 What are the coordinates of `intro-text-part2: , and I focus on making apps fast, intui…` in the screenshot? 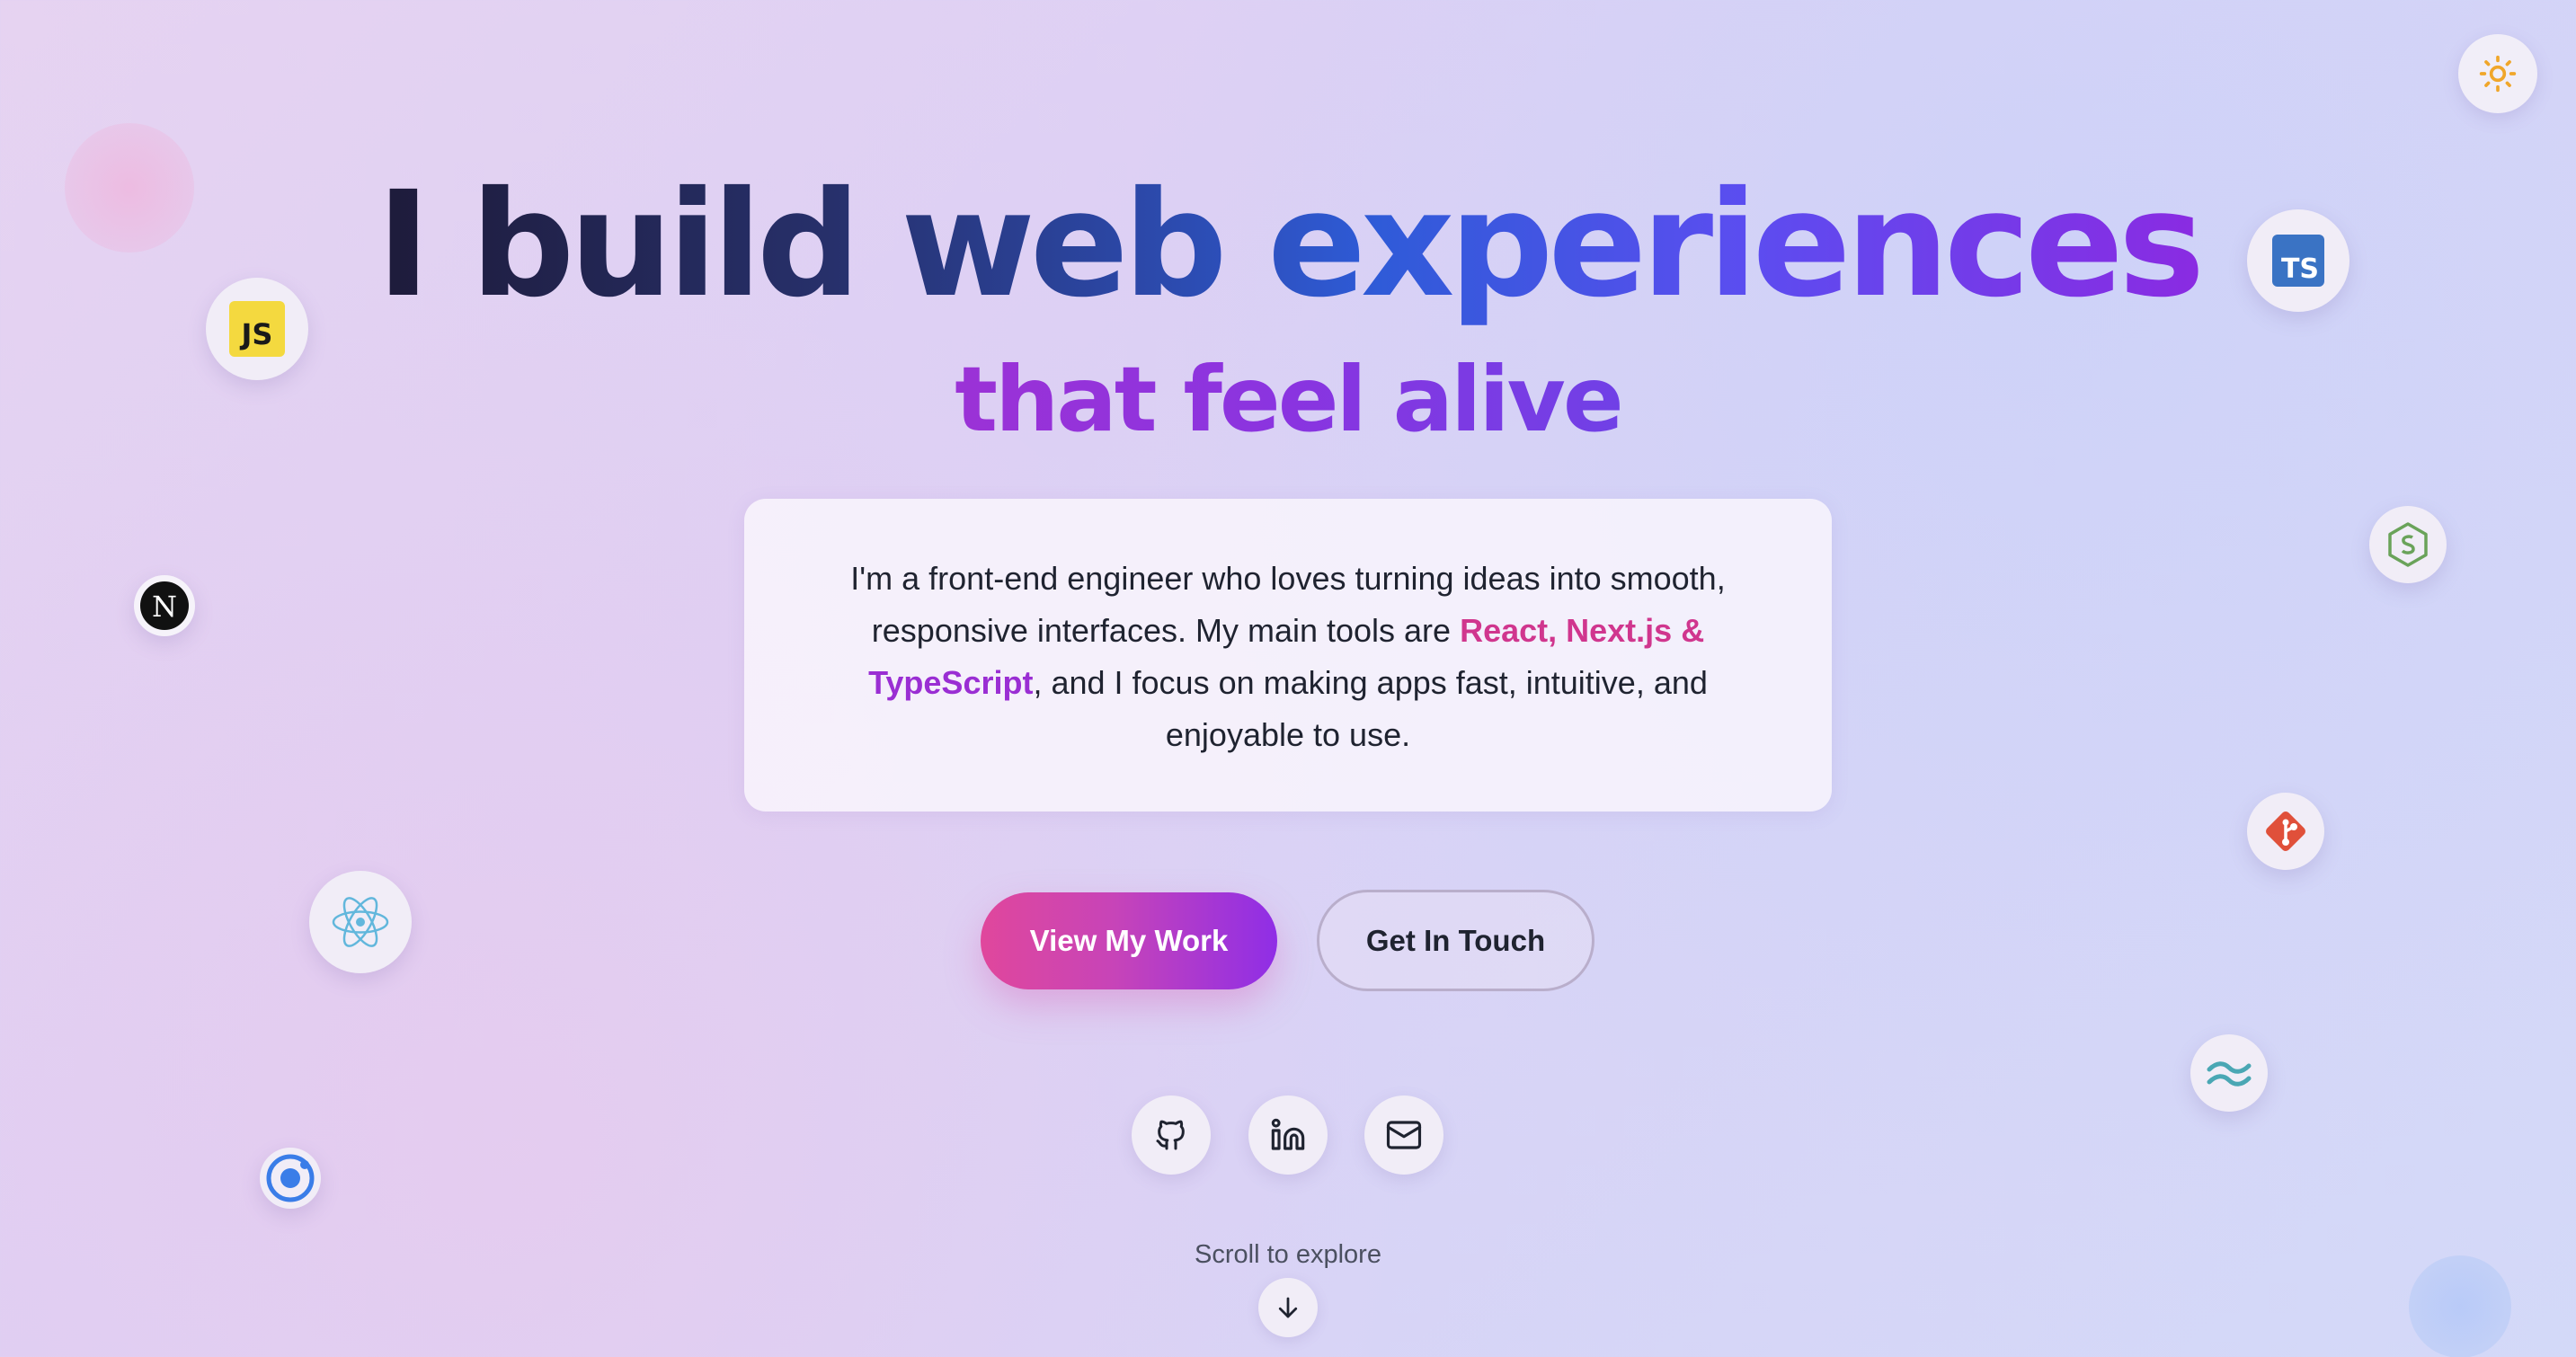 It's located at (1370, 708).